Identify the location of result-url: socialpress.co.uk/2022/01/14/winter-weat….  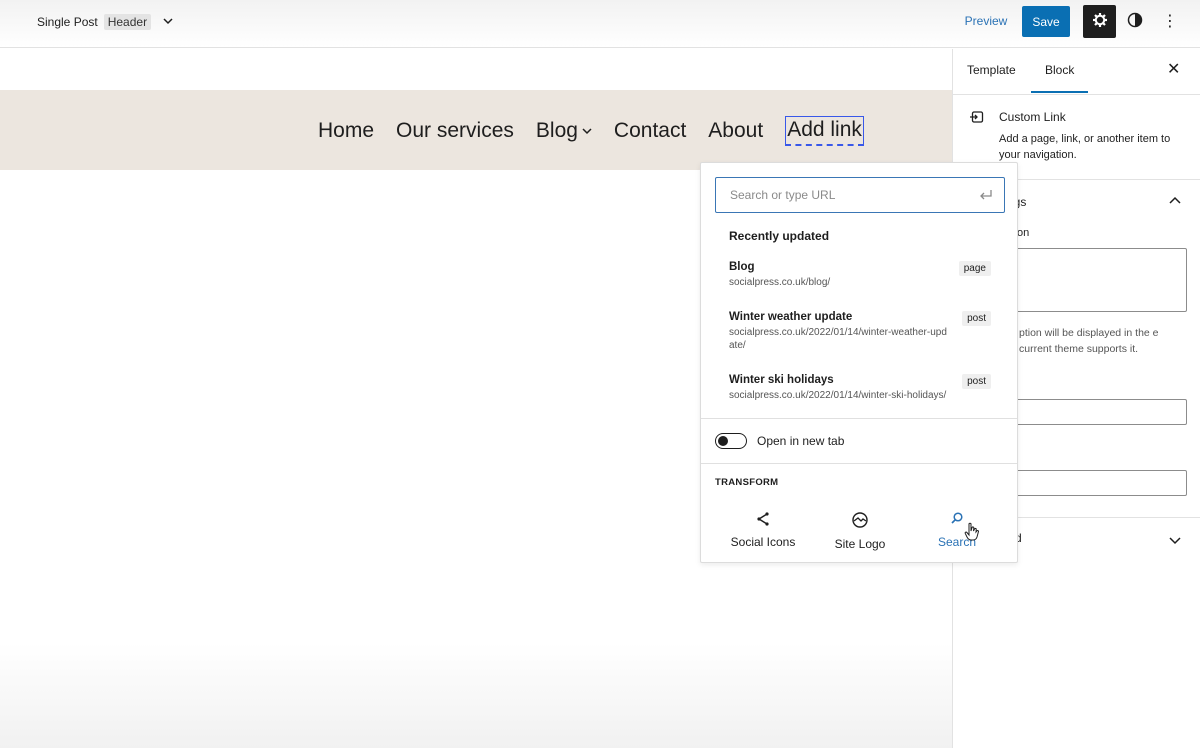
(838, 339).